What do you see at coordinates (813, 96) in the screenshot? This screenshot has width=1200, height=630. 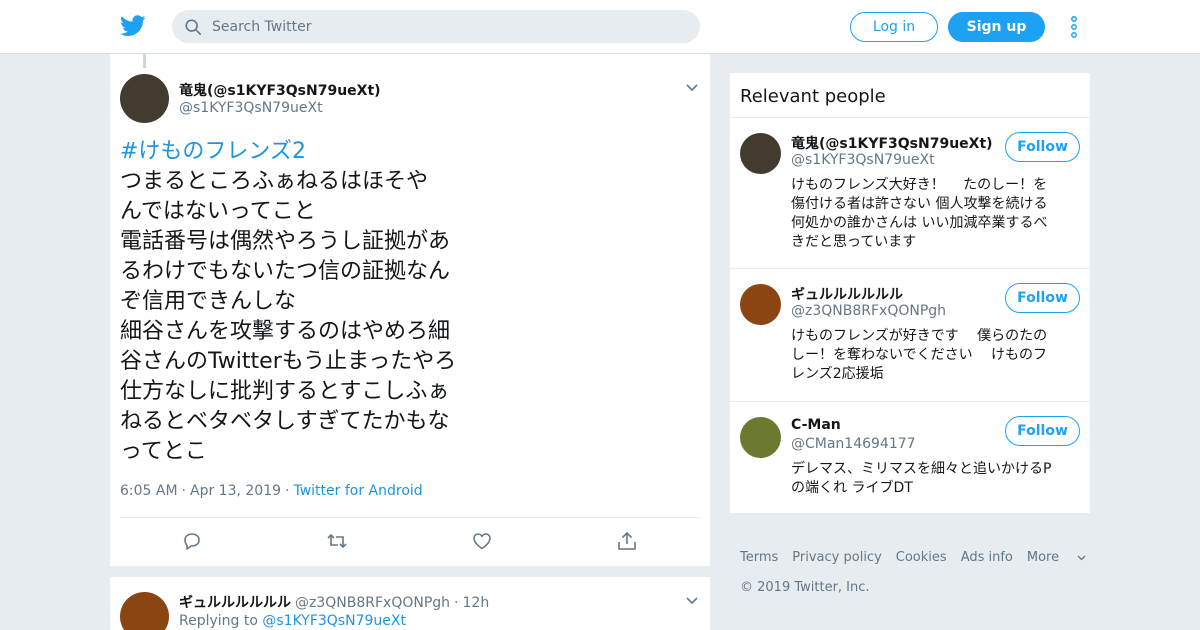 I see `panel-title: Relevant people` at bounding box center [813, 96].